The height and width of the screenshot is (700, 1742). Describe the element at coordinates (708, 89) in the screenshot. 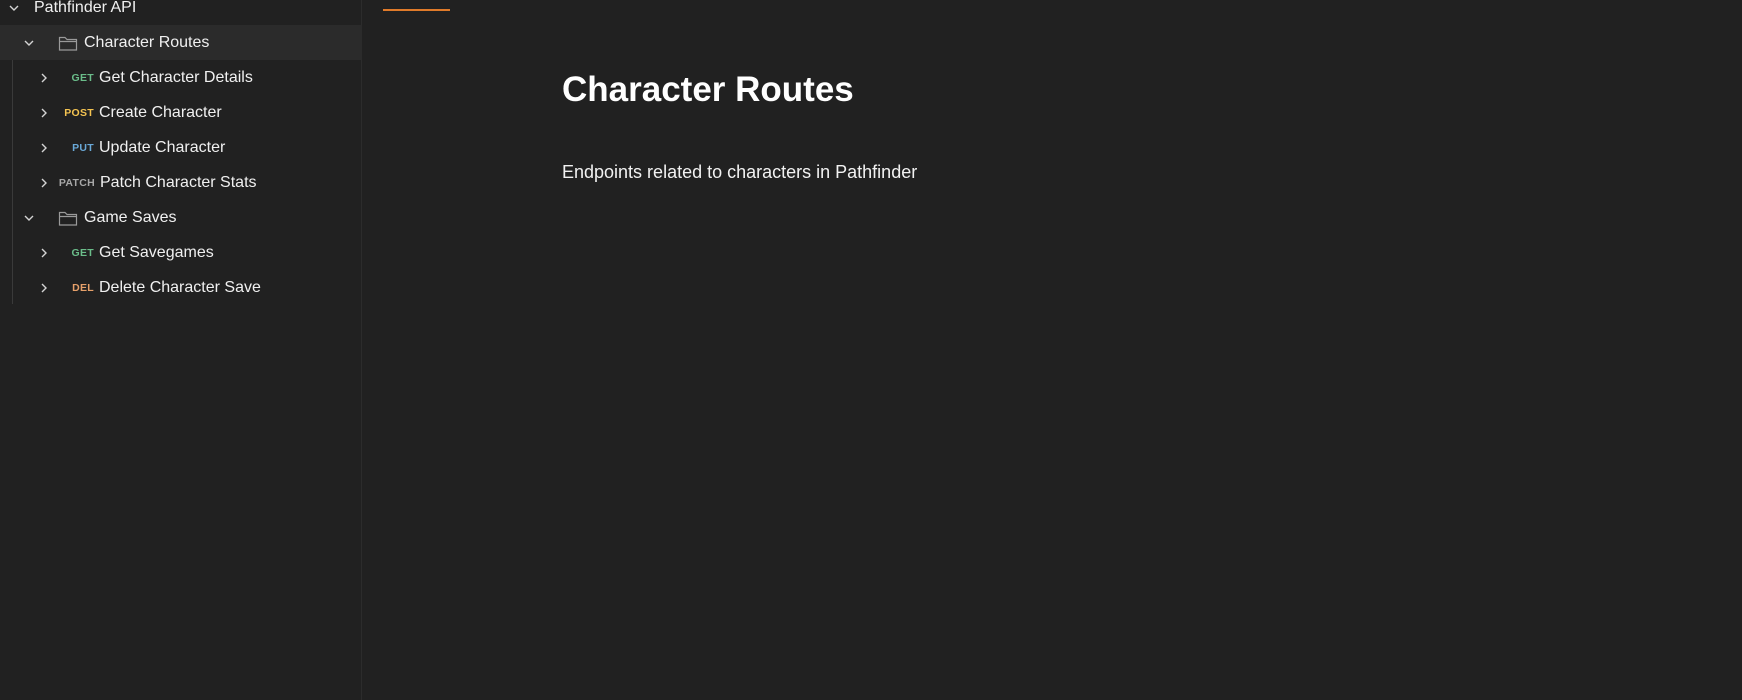

I see `page-title: Character Routes` at that location.